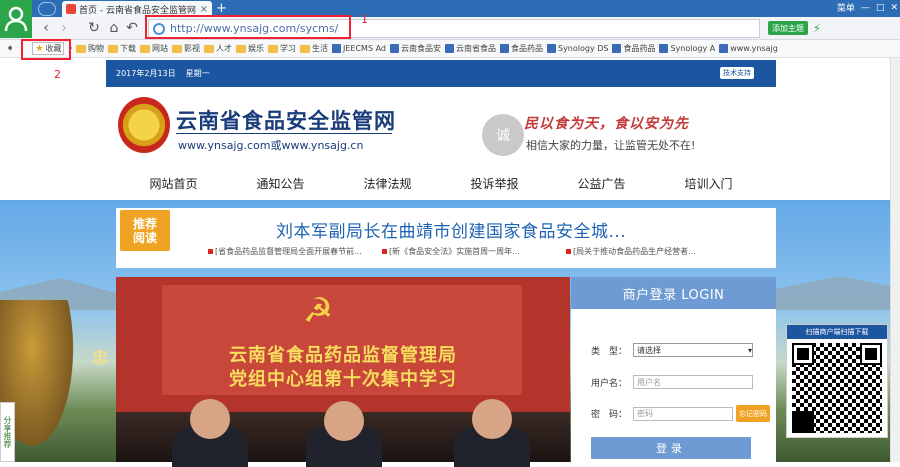  Describe the element at coordinates (89, 48) in the screenshot. I see `bookmark-folder: 购物` at that location.